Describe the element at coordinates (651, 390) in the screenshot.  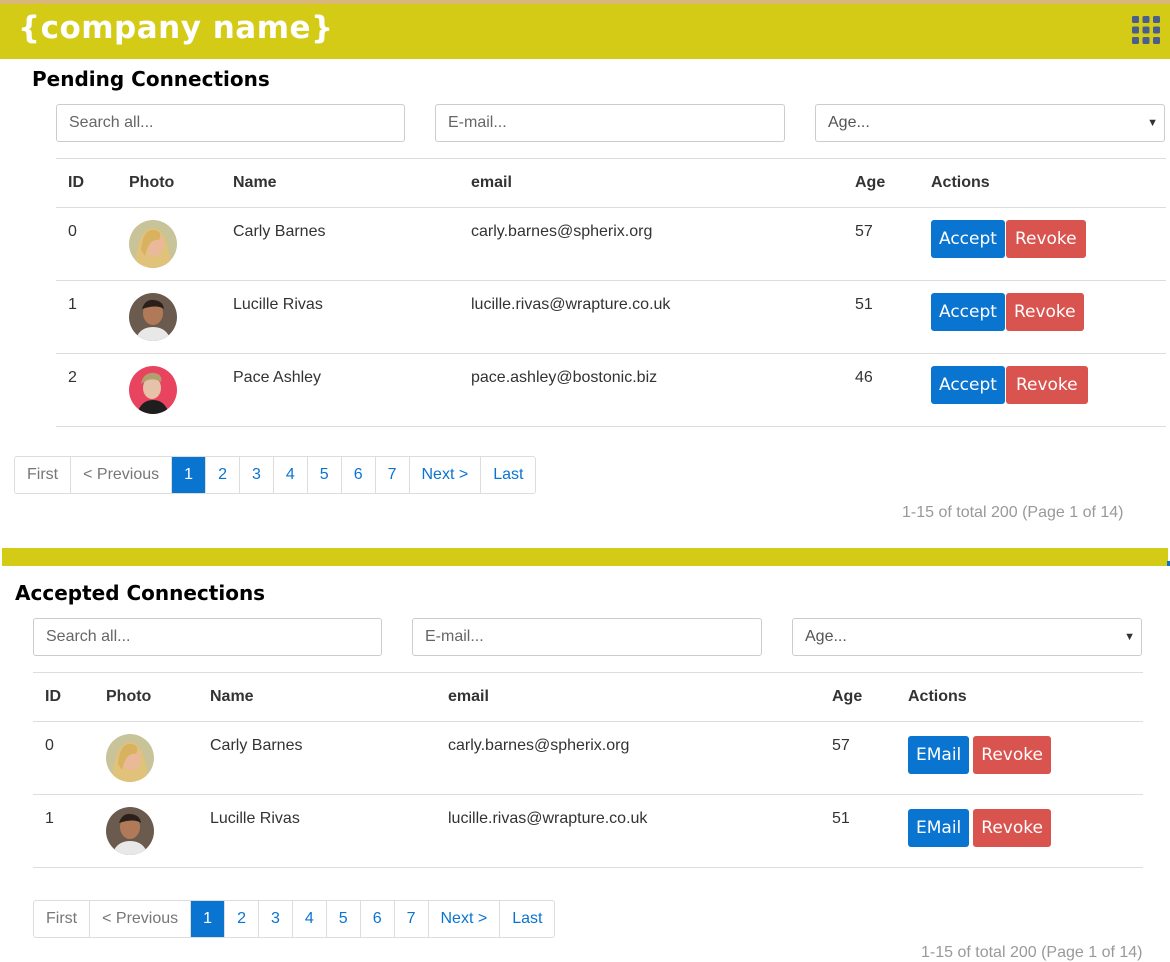
I see `cell-email: pace.ashley@bostonic.biz` at that location.